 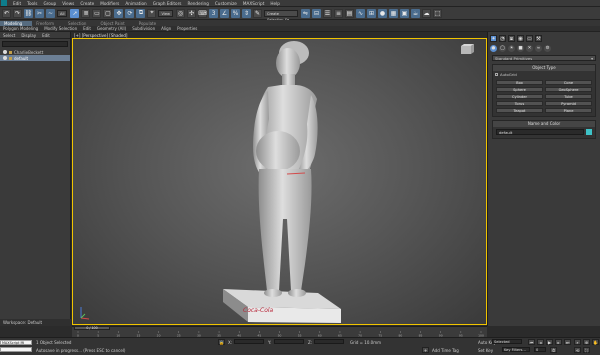 What do you see at coordinates (540, 132) in the screenshot?
I see `object-name-input: default` at bounding box center [540, 132].